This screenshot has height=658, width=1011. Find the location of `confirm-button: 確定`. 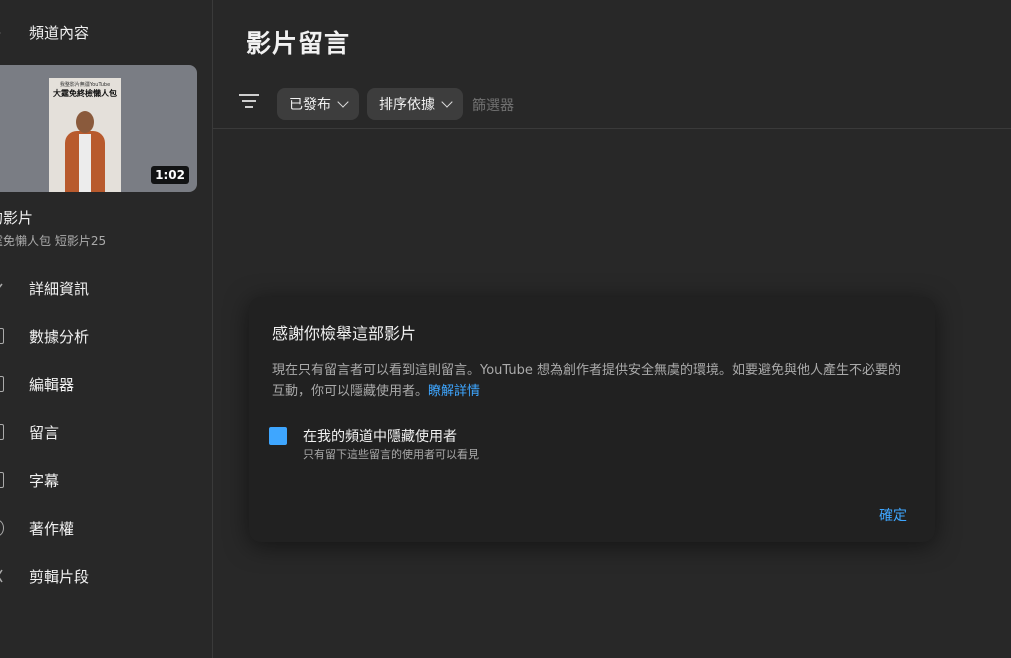

confirm-button: 確定 is located at coordinates (893, 515).